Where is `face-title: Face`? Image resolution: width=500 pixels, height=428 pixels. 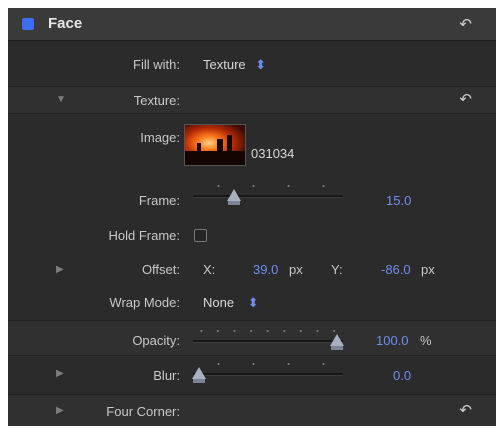
face-title: Face is located at coordinates (65, 23).